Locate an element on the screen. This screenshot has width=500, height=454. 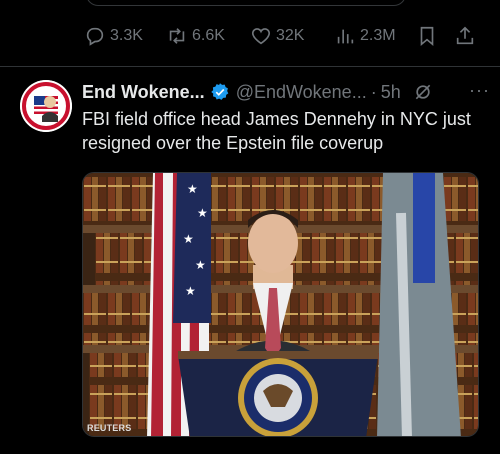
reply-count: 3.3K is located at coordinates (126, 35).